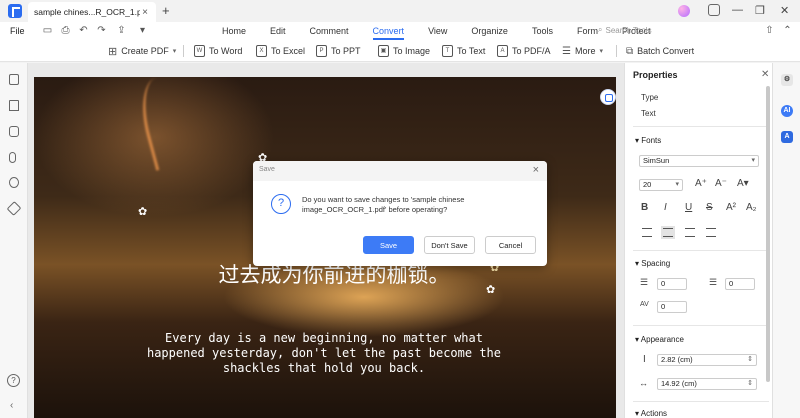  I want to click on pages-icon, so click(14, 79).